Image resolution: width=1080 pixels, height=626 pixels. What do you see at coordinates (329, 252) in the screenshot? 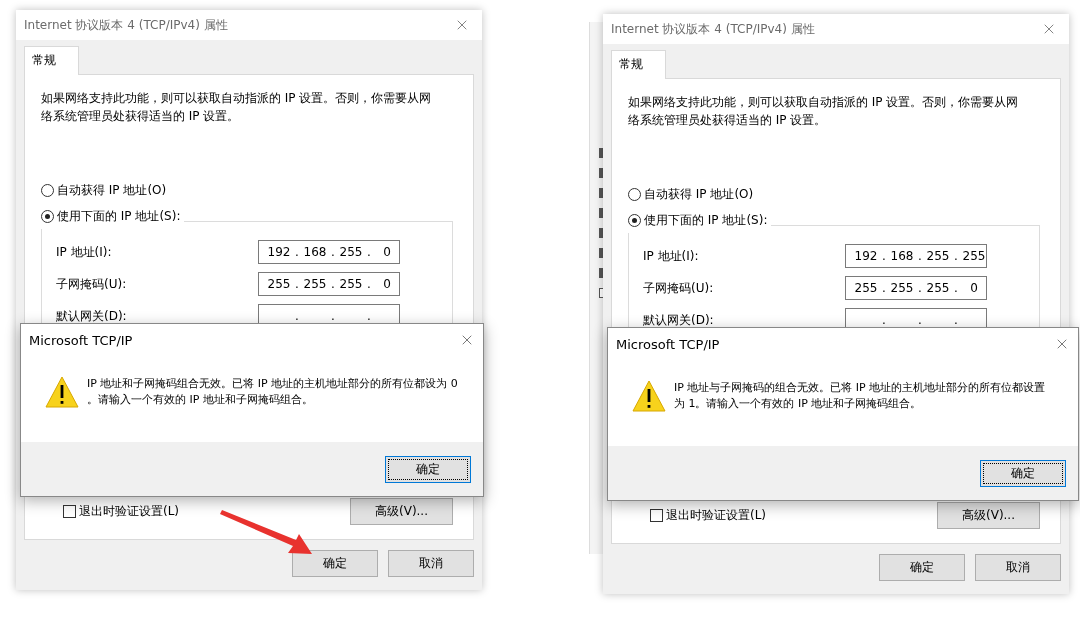
I see `ip-input-field: 192 . 168 . 255 . 0` at bounding box center [329, 252].